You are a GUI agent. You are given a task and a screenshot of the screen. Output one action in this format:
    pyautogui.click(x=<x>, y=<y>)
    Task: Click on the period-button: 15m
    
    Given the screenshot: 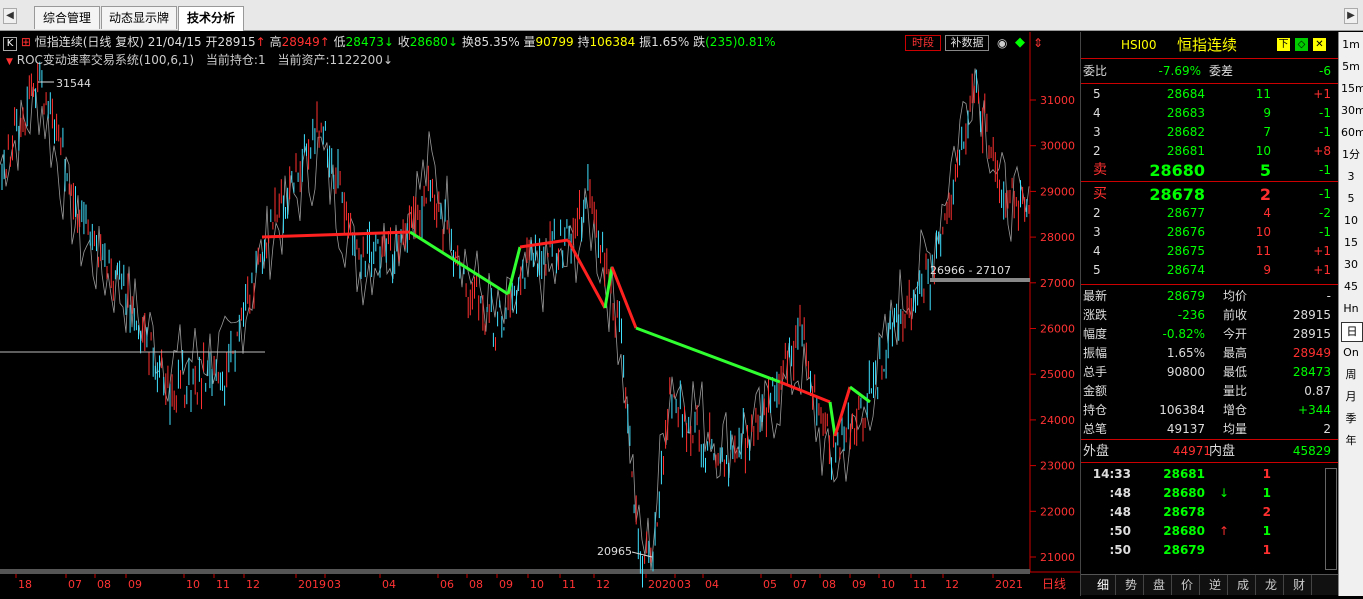 What is the action you would take?
    pyautogui.click(x=1352, y=89)
    